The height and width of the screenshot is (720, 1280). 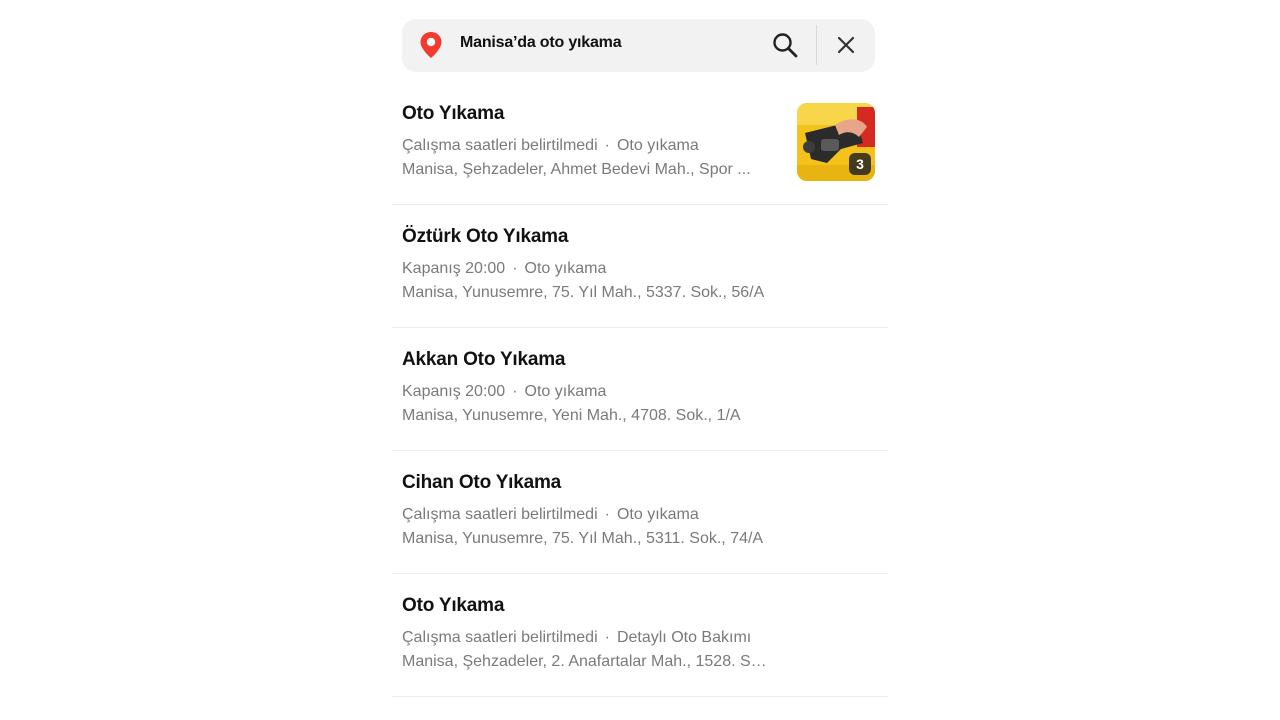 I want to click on map-pin-icon, so click(x=431, y=45).